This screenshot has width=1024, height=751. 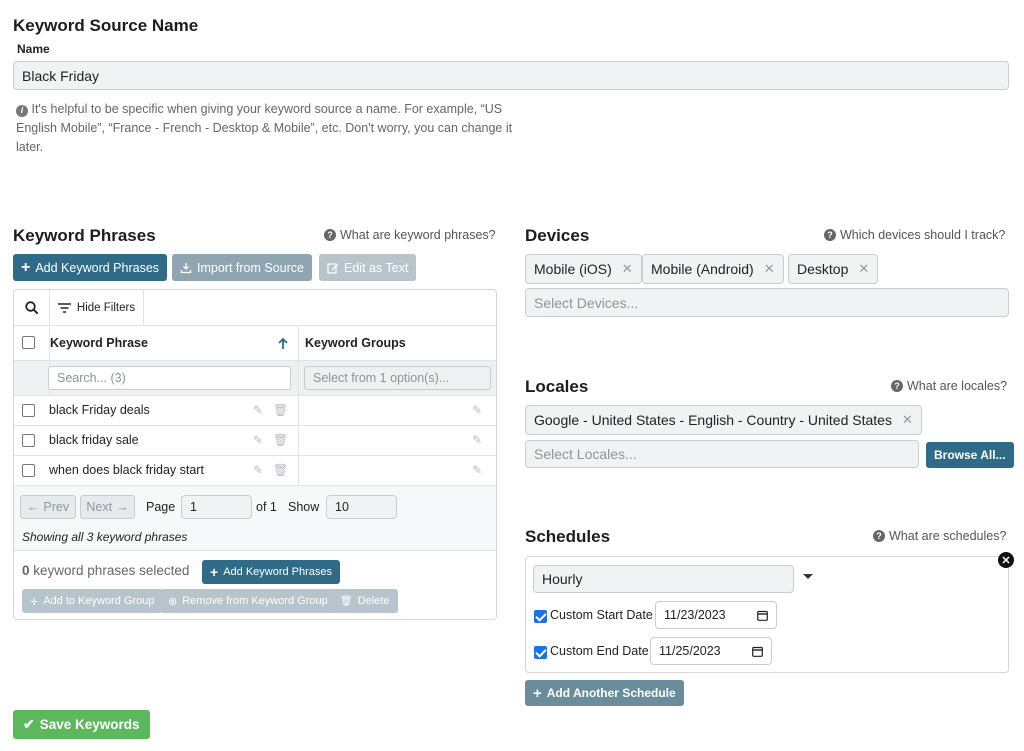 What do you see at coordinates (1006, 560) in the screenshot?
I see `remove-schedule-icon: ✕` at bounding box center [1006, 560].